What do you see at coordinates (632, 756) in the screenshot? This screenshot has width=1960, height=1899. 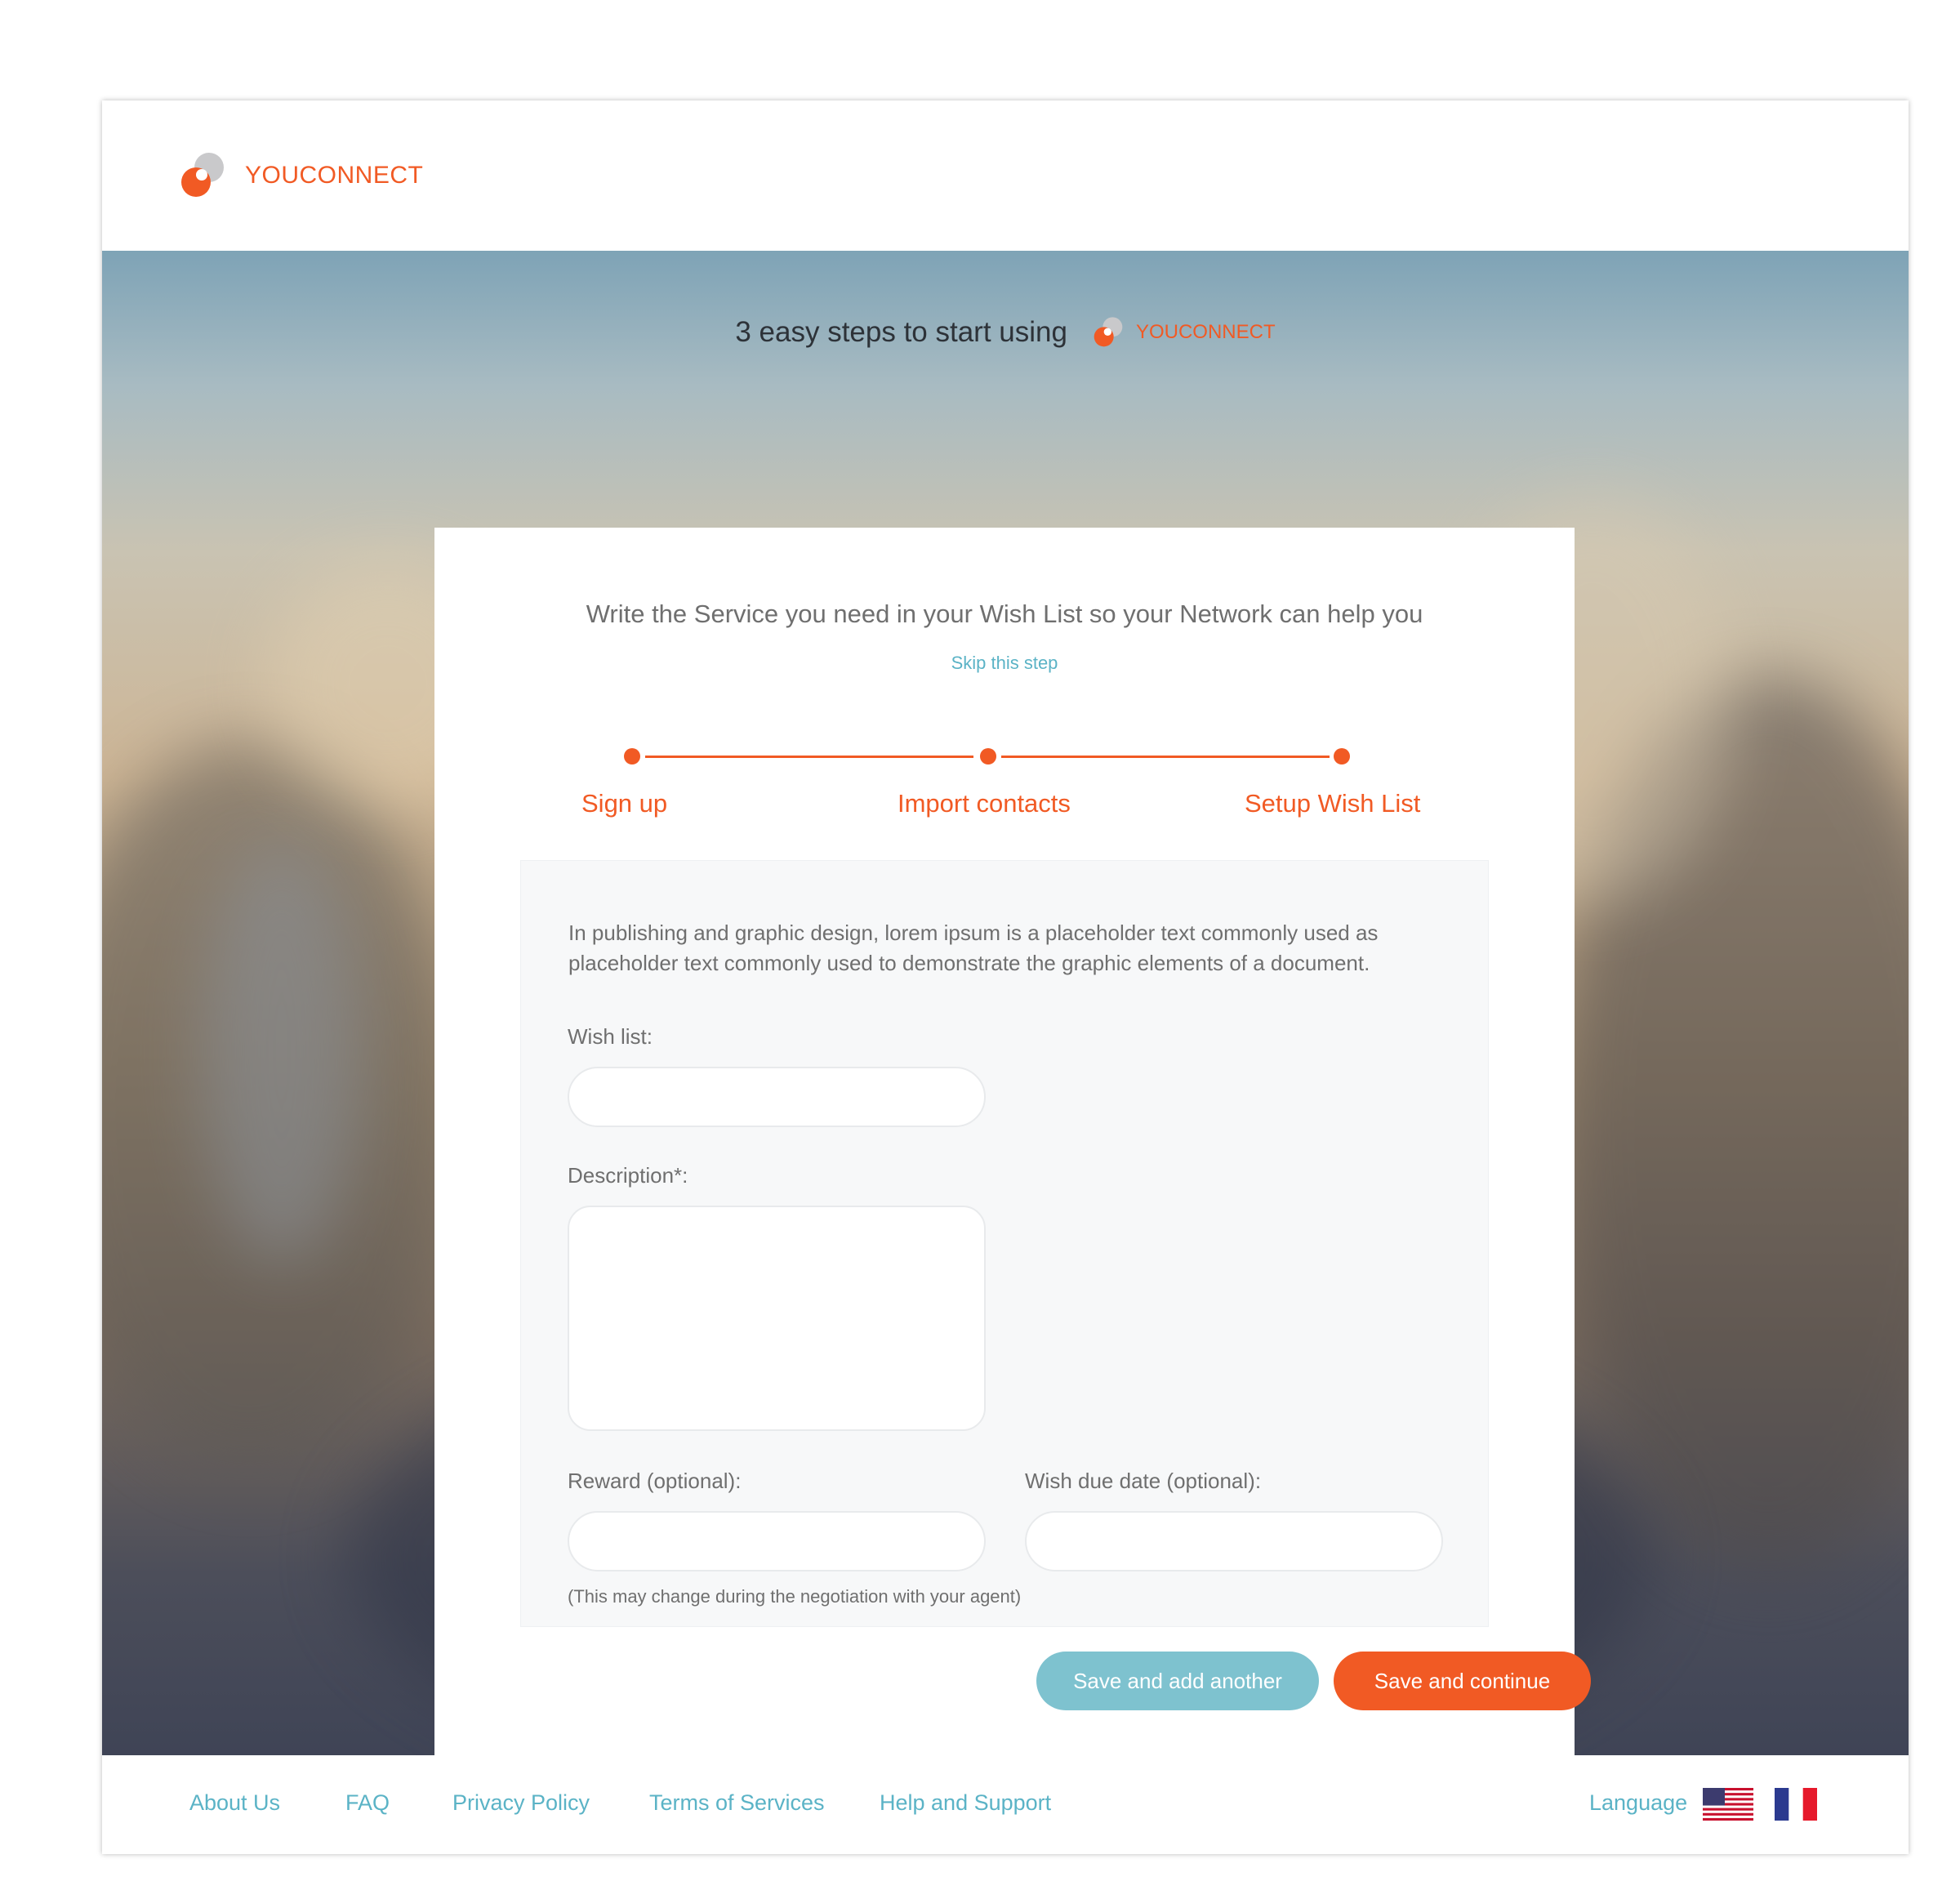 I see `step-dot-sign-up` at bounding box center [632, 756].